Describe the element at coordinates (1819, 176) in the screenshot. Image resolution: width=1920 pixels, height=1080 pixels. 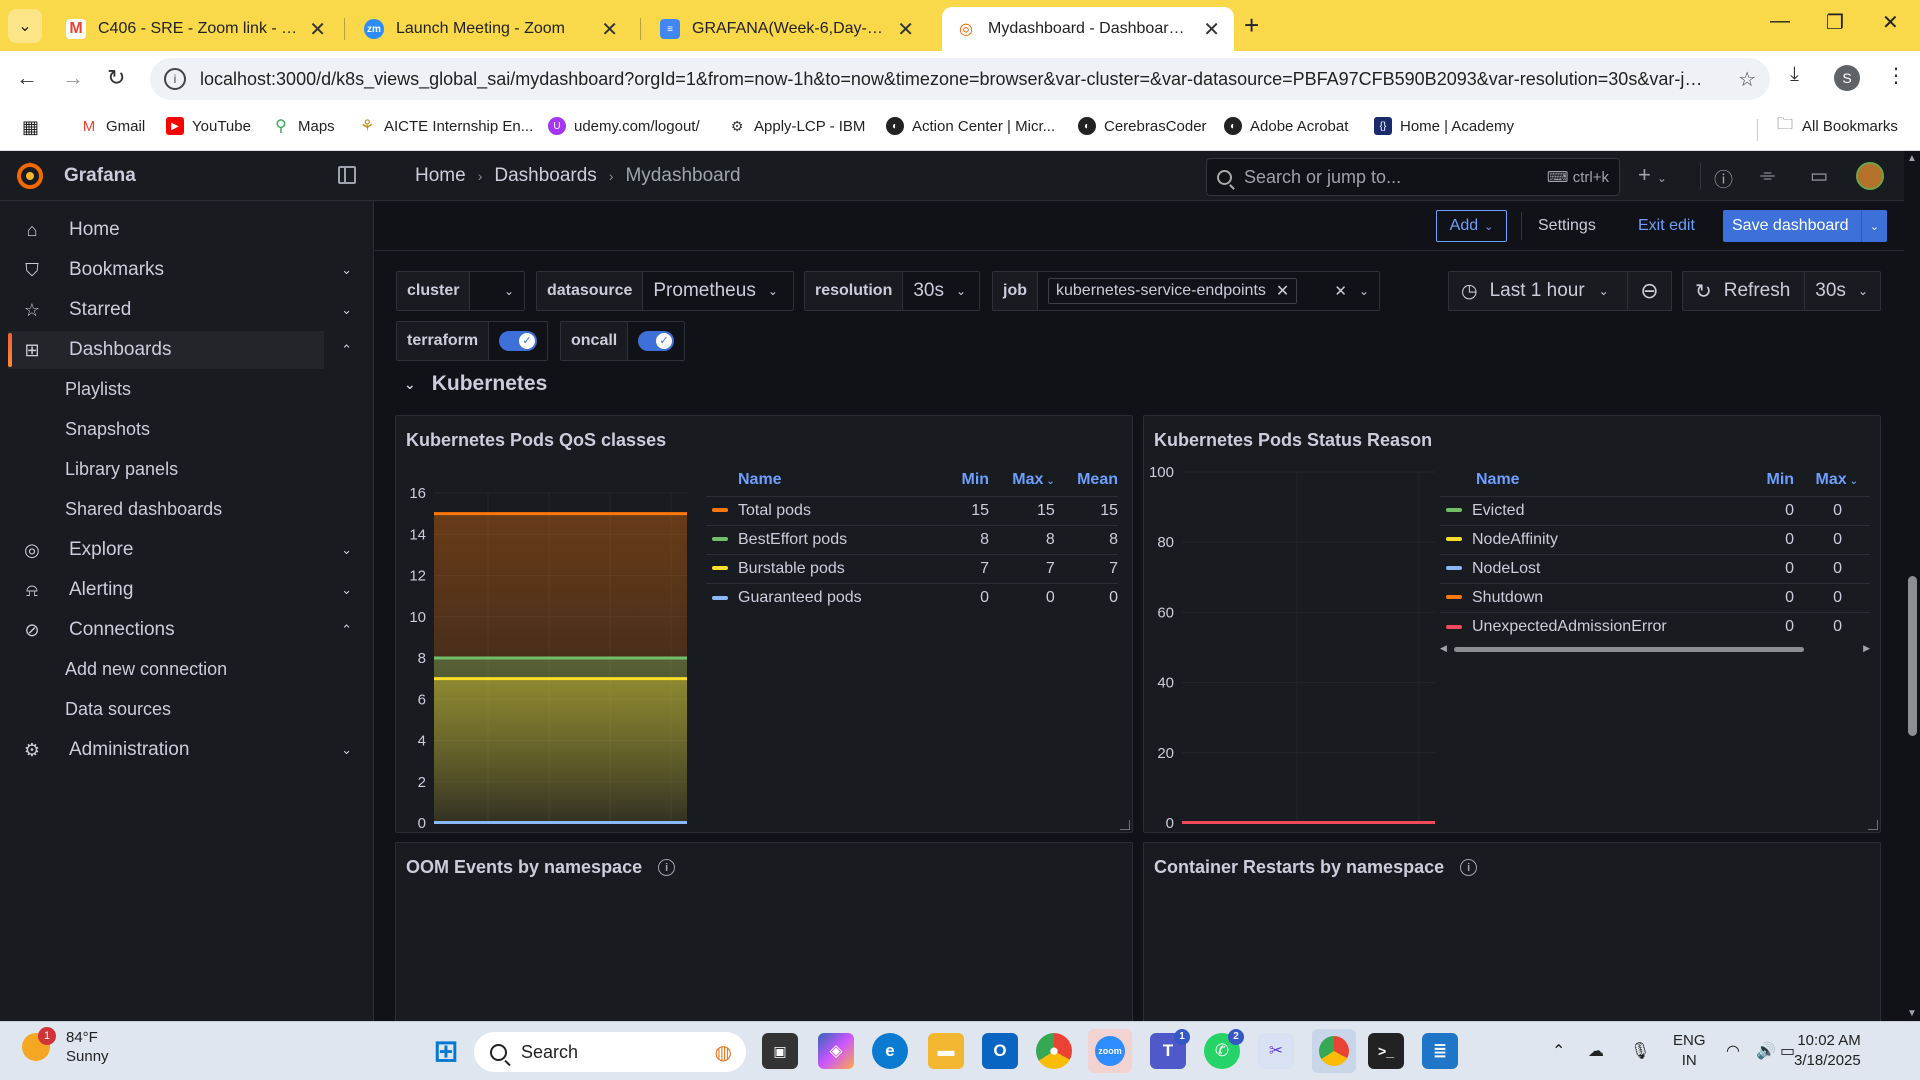
I see `kiosk-icon: ▭` at that location.